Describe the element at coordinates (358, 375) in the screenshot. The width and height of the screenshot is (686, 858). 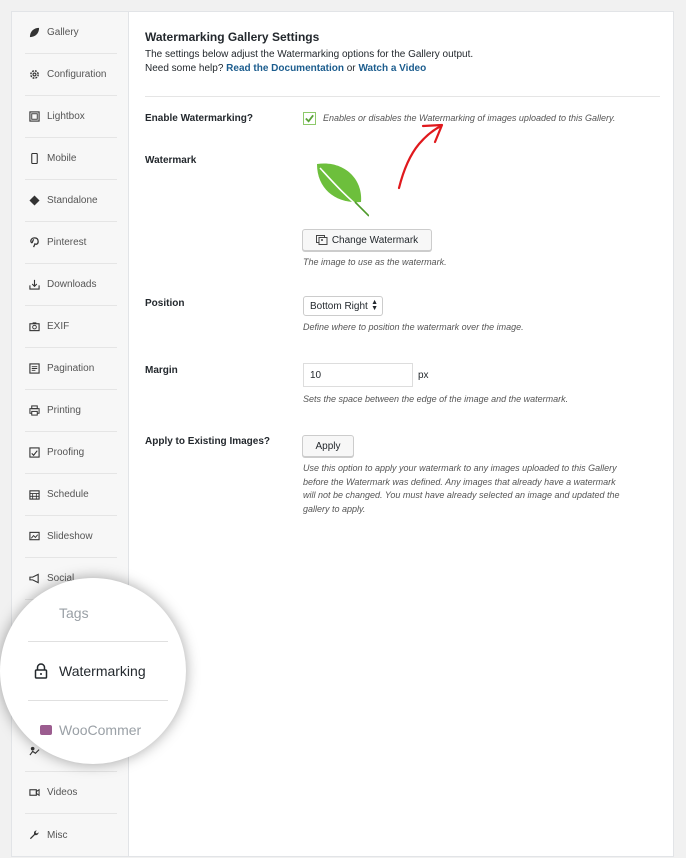
I see `margin-input: 10` at that location.